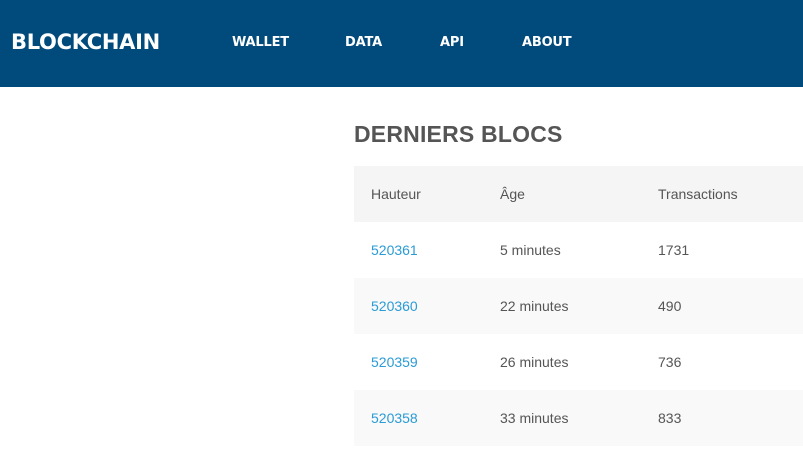  I want to click on block-transactions-cell: 833, so click(670, 418).